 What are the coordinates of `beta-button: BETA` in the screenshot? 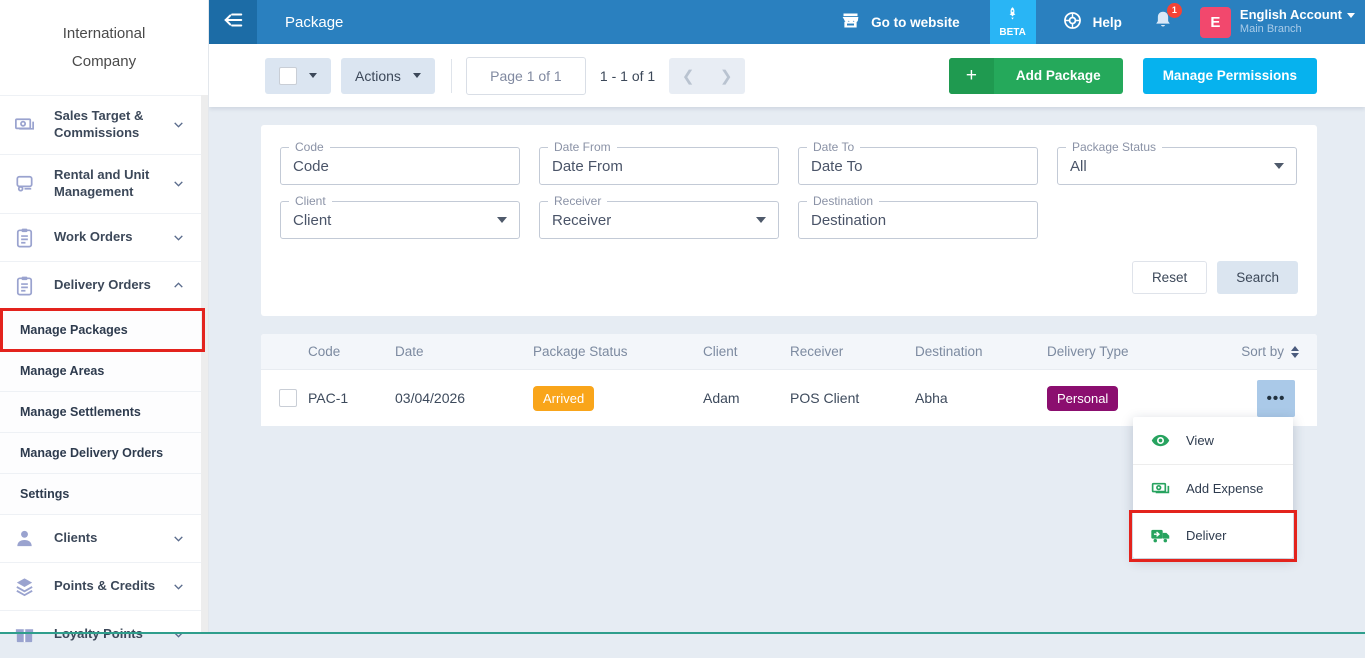 It's located at (1012, 22).